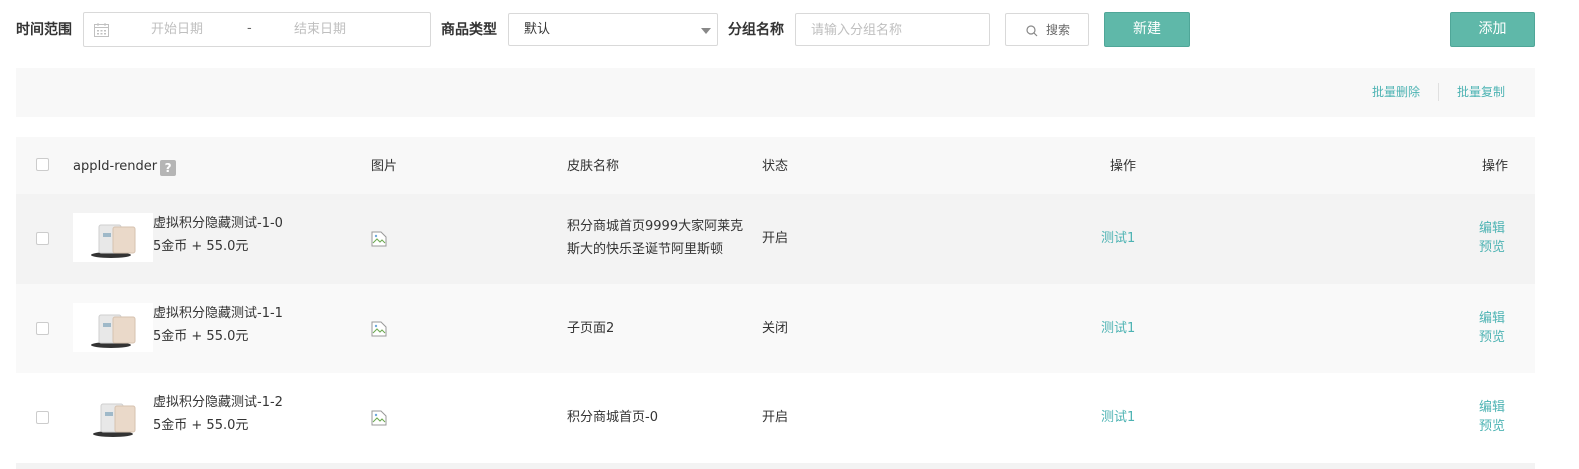 Image resolution: width=1579 pixels, height=469 pixels. Describe the element at coordinates (44, 30) in the screenshot. I see `time-range-label: 时间范围` at that location.